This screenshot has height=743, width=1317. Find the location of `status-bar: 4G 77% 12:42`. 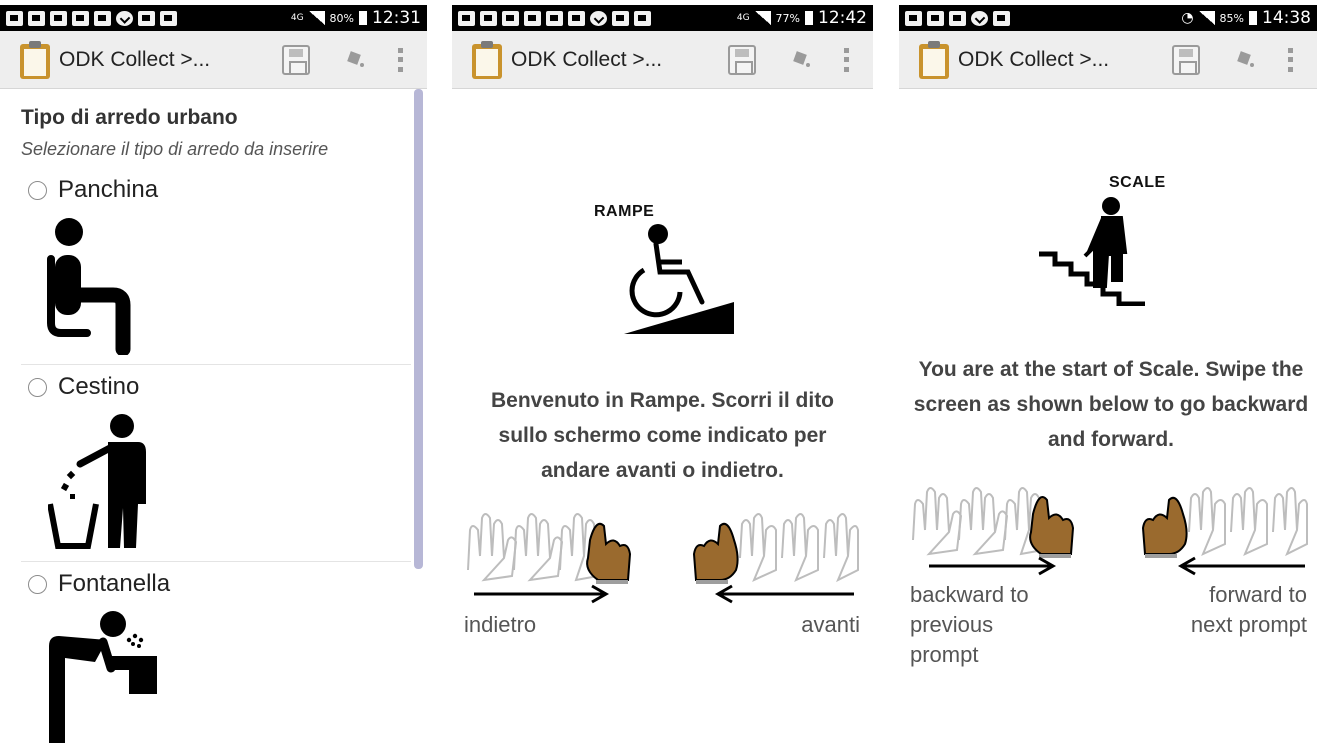

status-bar: 4G 77% 12:42 is located at coordinates (662, 18).